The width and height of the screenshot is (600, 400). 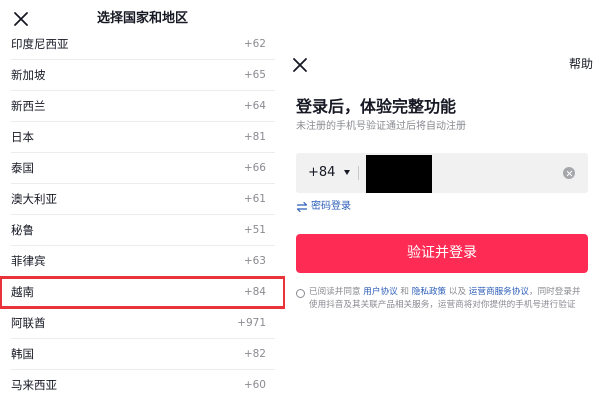 I want to click on clear-icon, so click(x=569, y=173).